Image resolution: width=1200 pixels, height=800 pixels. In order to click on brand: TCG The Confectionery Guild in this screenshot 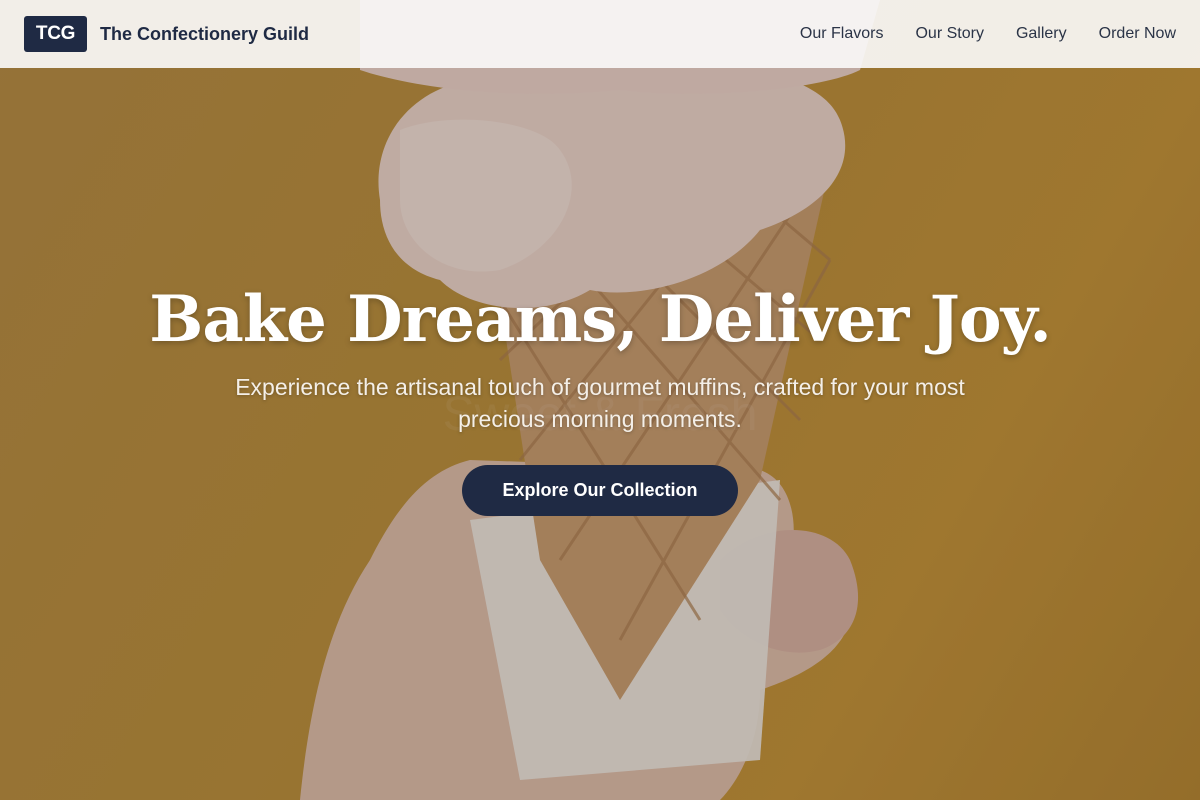, I will do `click(166, 34)`.